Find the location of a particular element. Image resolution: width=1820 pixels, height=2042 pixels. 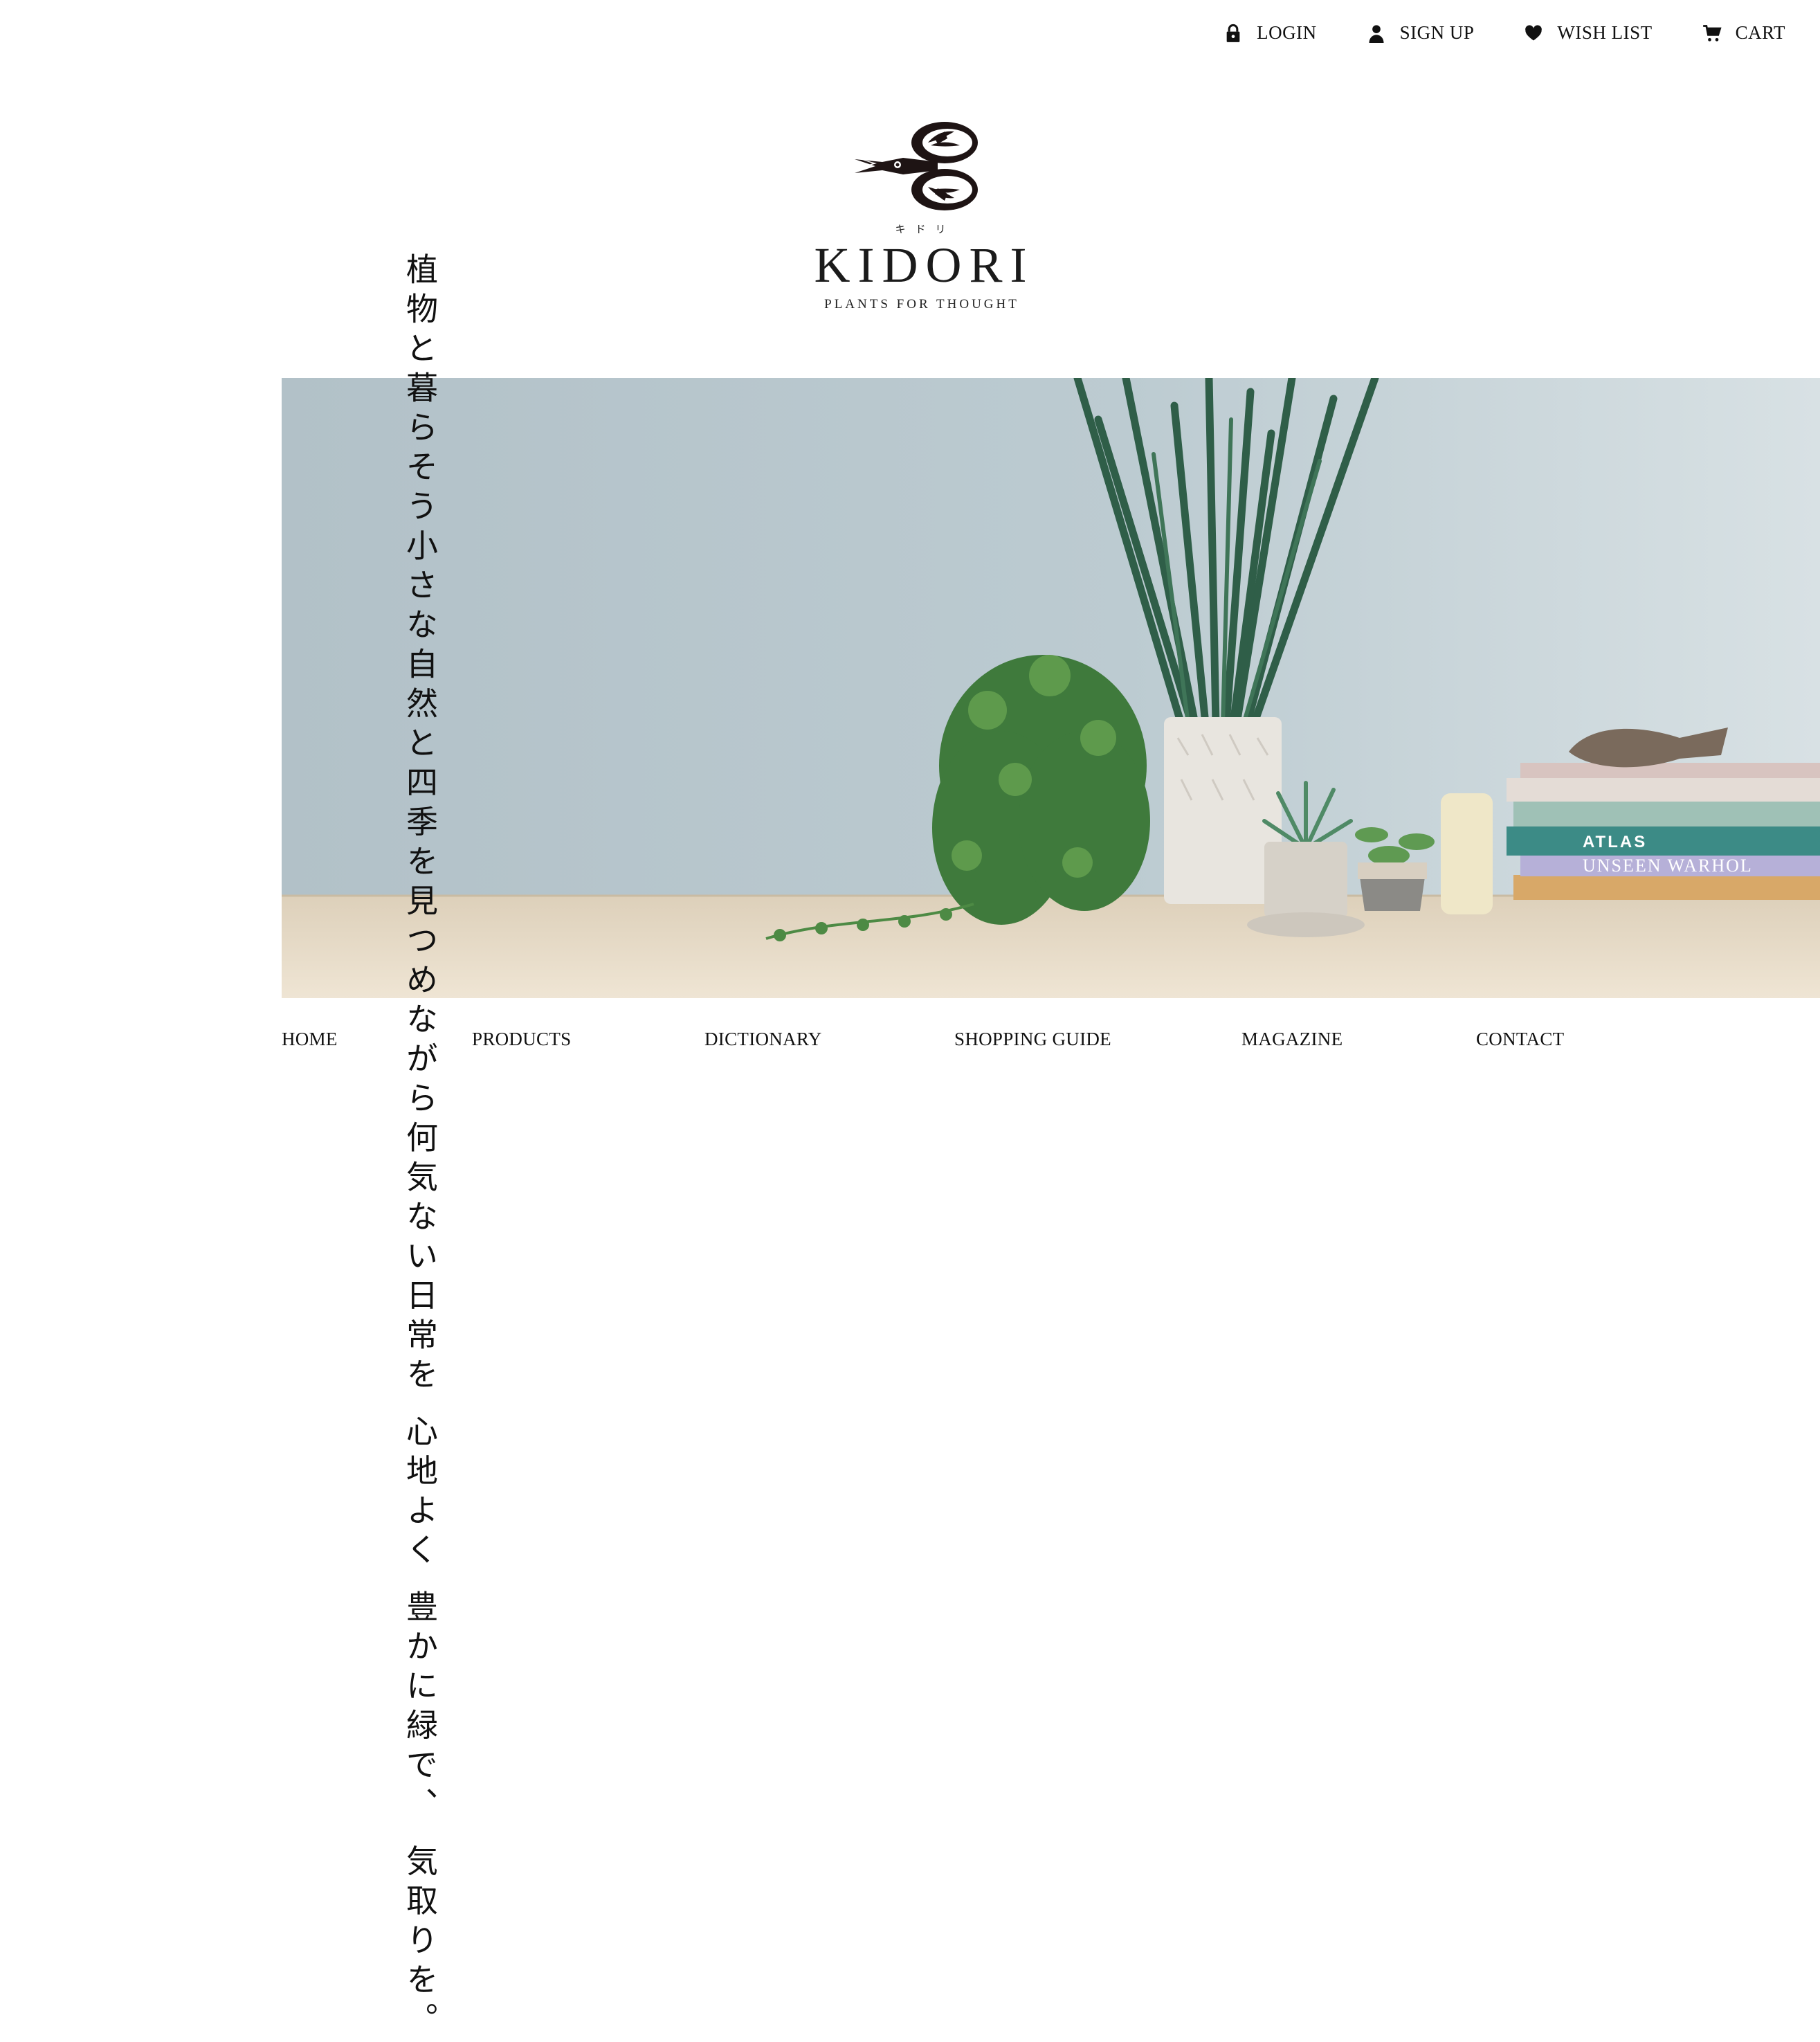

nav-contact: CONTACT is located at coordinates (1520, 1039).